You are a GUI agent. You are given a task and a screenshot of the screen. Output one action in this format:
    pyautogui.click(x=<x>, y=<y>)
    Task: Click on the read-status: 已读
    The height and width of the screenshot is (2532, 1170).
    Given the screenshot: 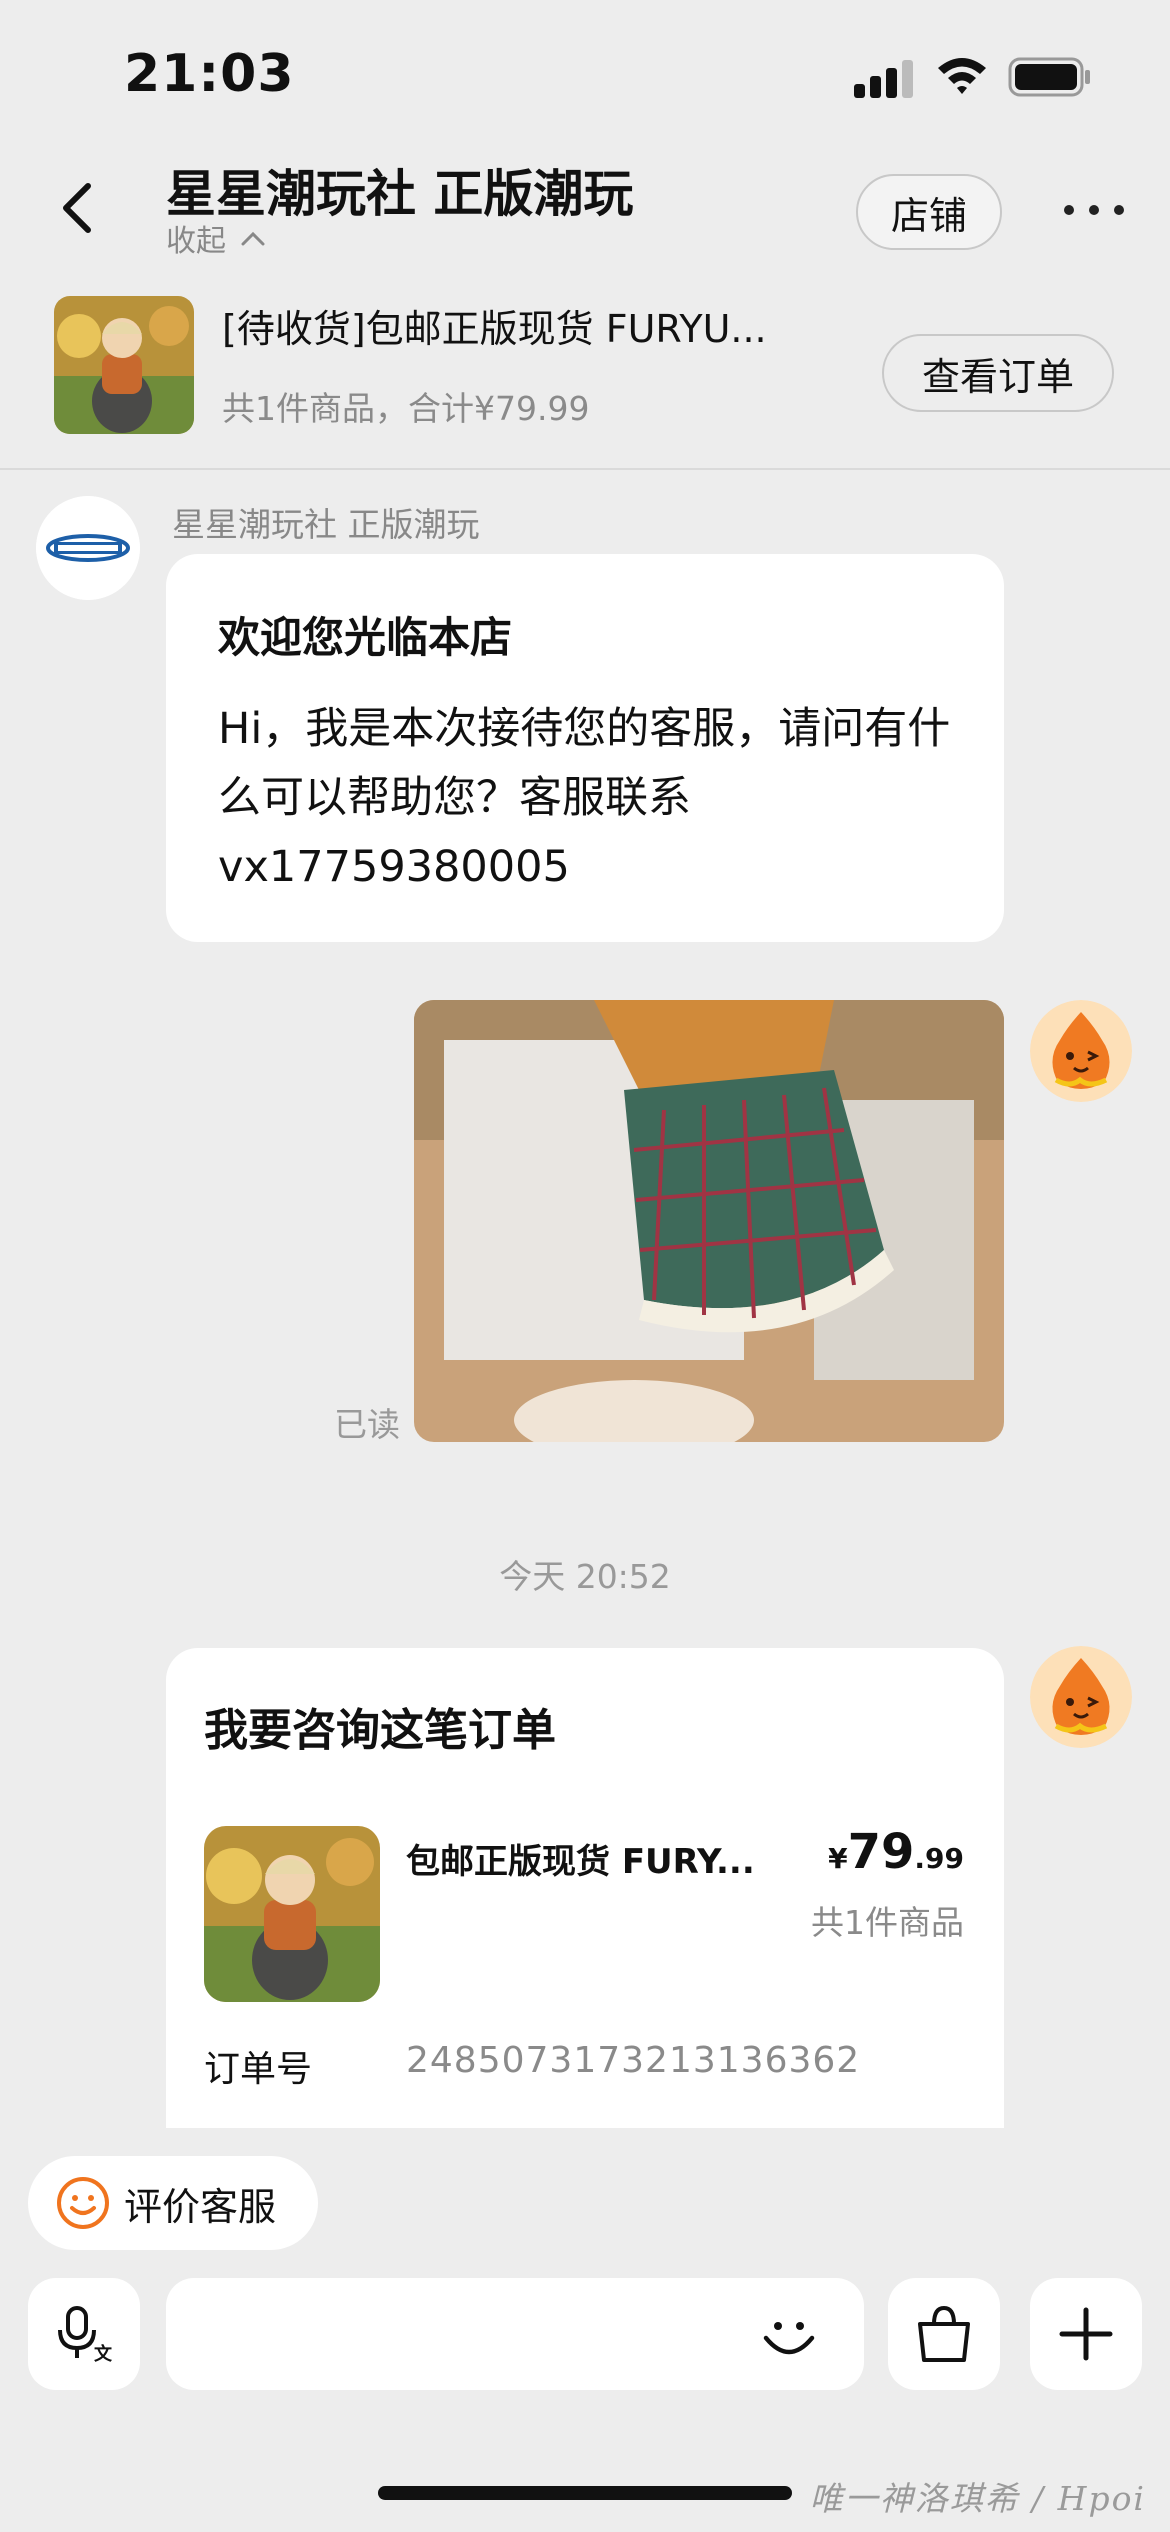 What is the action you would take?
    pyautogui.click(x=367, y=1424)
    